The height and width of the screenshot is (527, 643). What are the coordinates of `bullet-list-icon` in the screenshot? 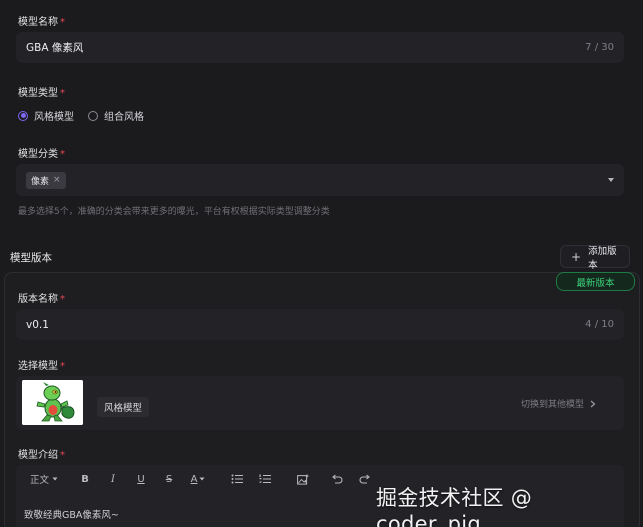 It's located at (237, 479).